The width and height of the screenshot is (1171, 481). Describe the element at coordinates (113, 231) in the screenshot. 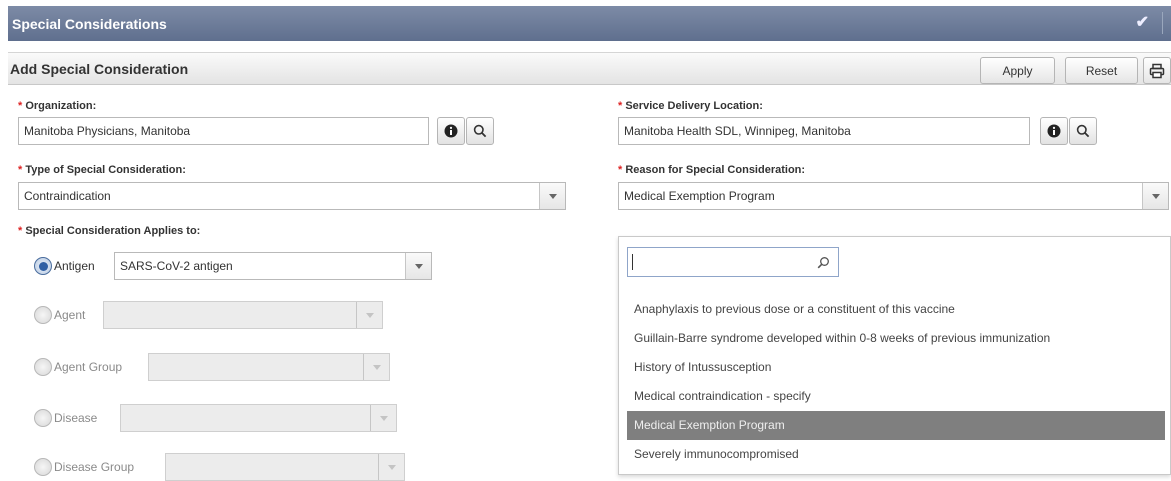

I see `applies-to-label-text: Special Consideration Applies to:` at that location.